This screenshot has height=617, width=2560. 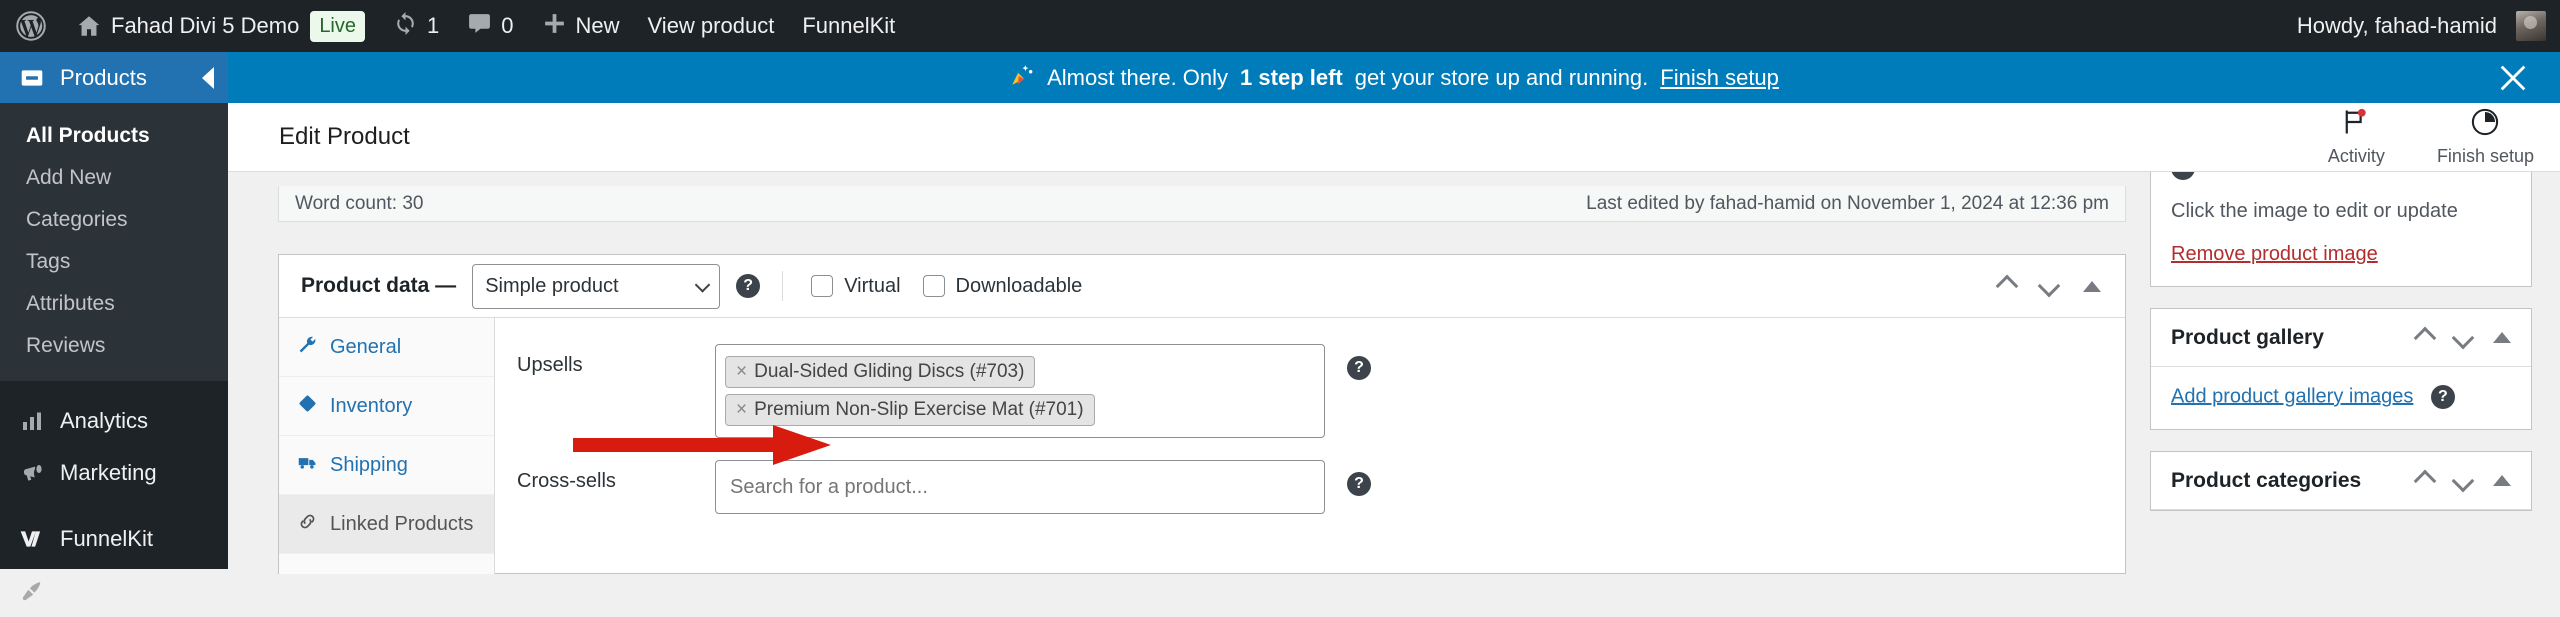 I want to click on product-type-select-wrapper: Simple product, so click(x=596, y=286).